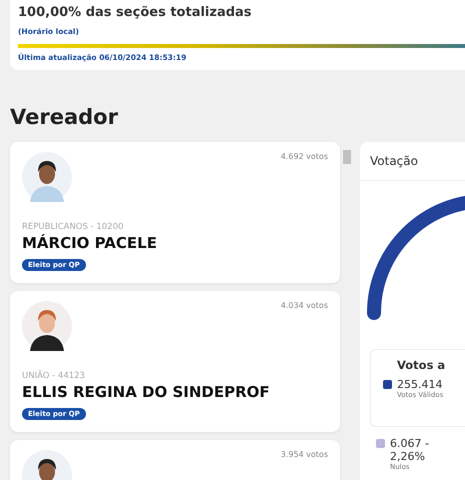 This screenshot has height=480, width=465. Describe the element at coordinates (175, 460) in the screenshot. I see `candidate-card: 3.954 votos` at that location.